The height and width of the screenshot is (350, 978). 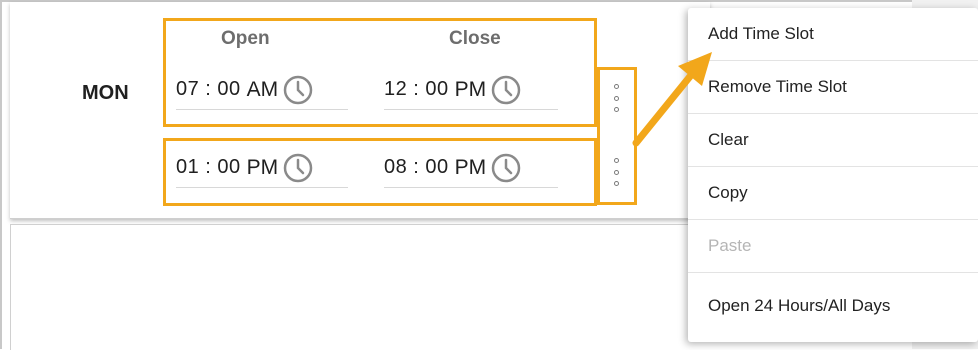 What do you see at coordinates (833, 34) in the screenshot?
I see `menu-item-add-time-slot: Add Time Slot` at bounding box center [833, 34].